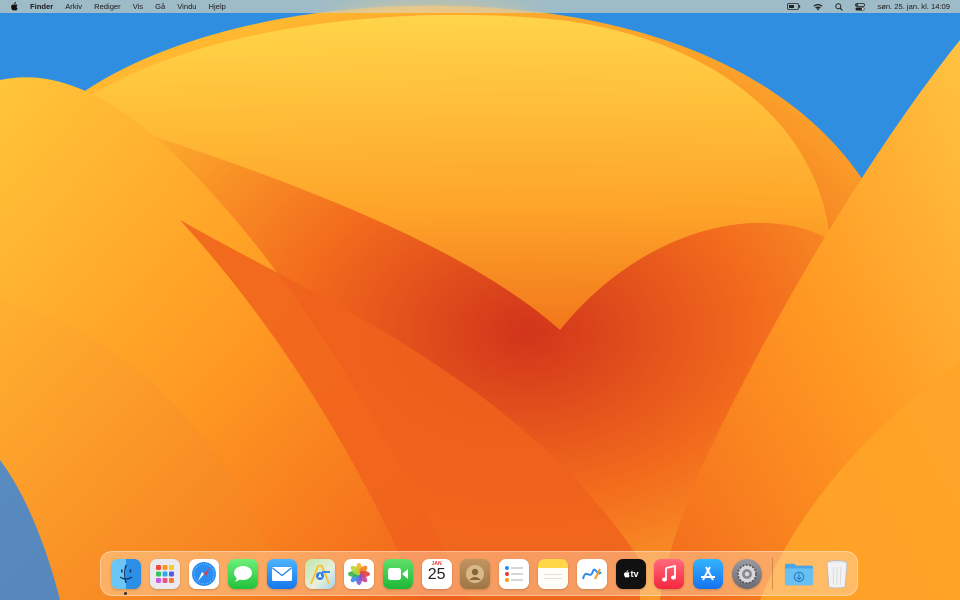  Describe the element at coordinates (107, 6) in the screenshot. I see `menu-rediger: Rediger` at that location.